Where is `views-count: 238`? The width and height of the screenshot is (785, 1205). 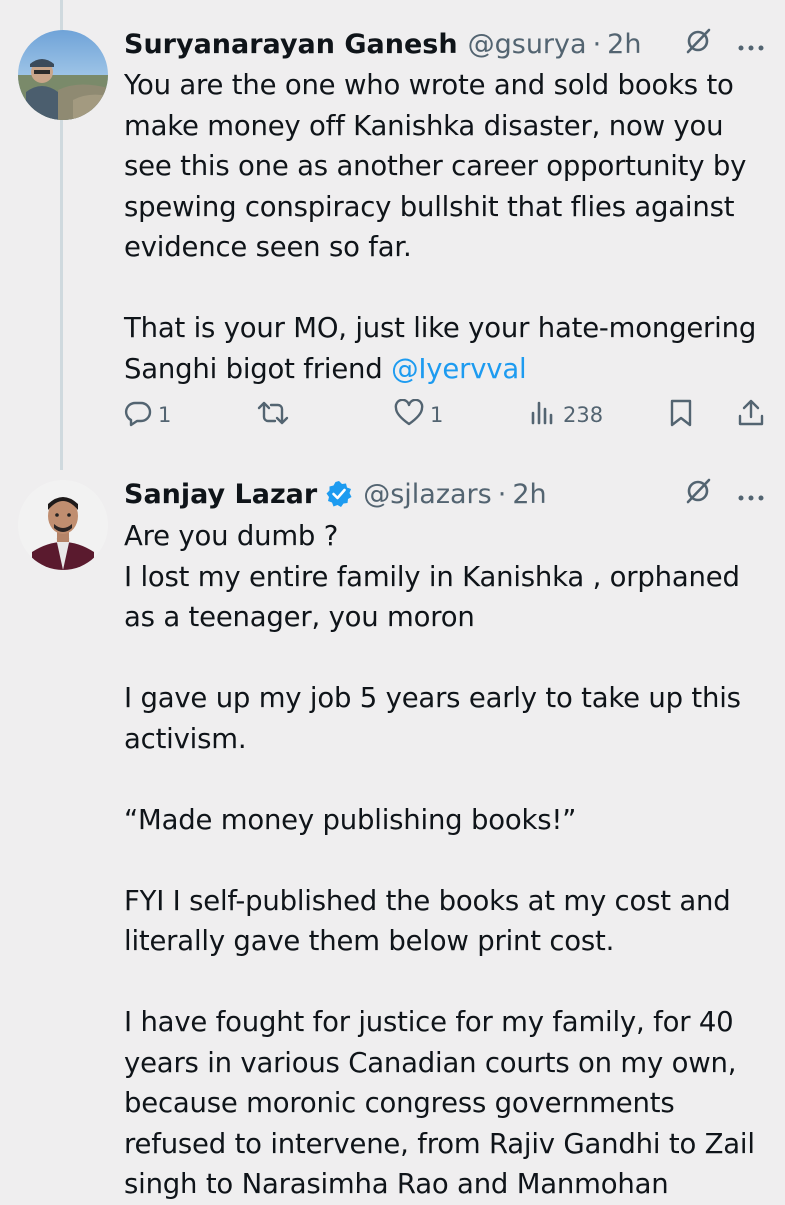
views-count: 238 is located at coordinates (583, 415).